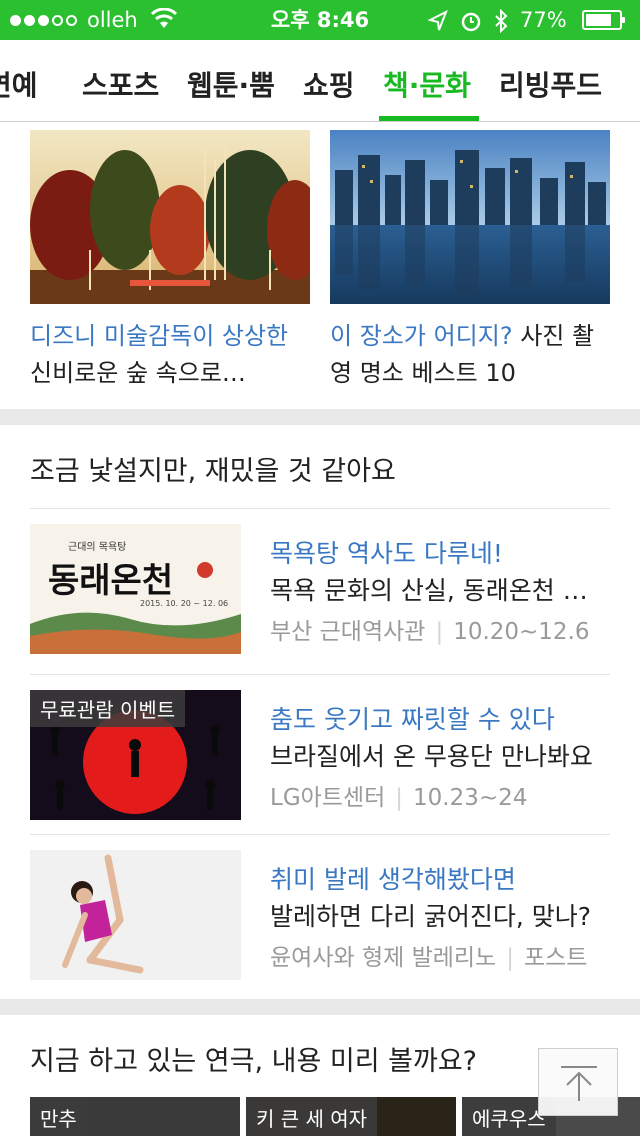 Image resolution: width=640 pixels, height=1136 pixels. What do you see at coordinates (19, 84) in the screenshot?
I see `tab-entertainment: 연예` at bounding box center [19, 84].